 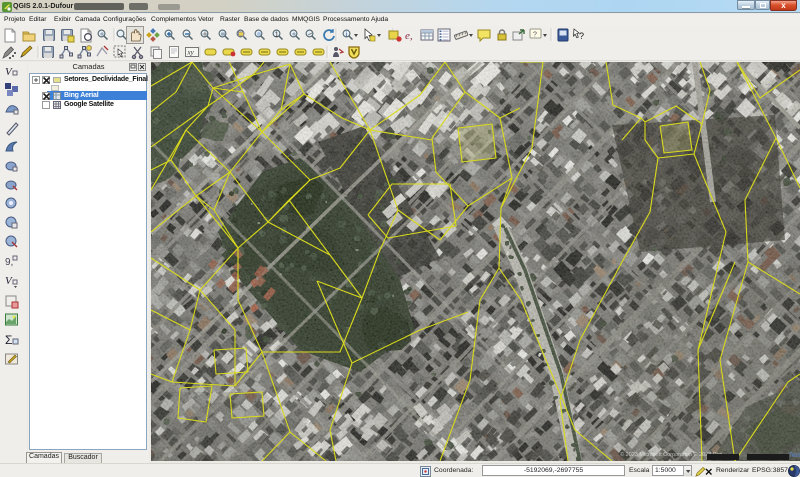 I want to click on svg-text: 1, so click(x=277, y=35).